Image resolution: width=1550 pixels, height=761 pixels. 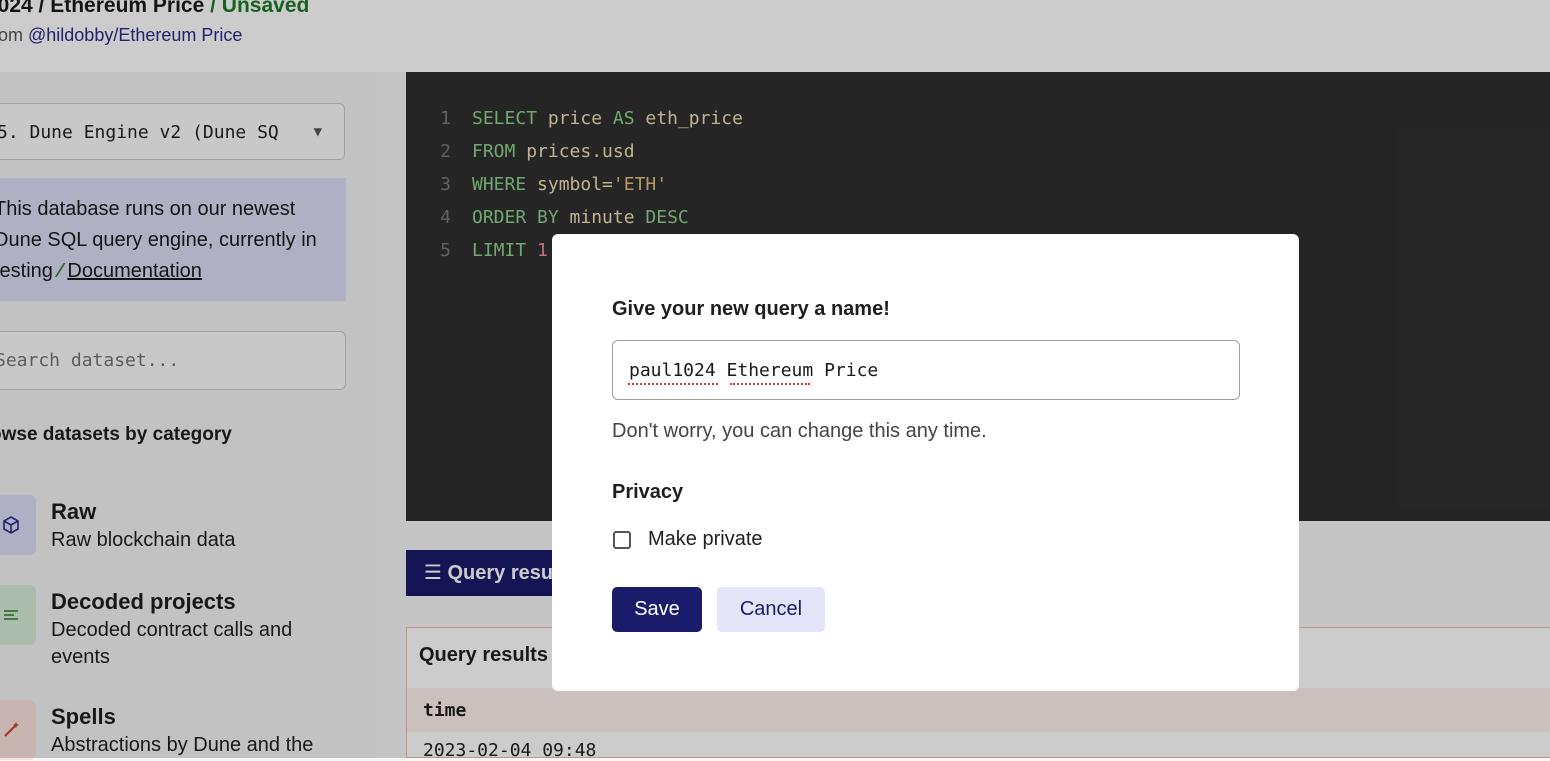 I want to click on dialog-title: Give your new query a name!, so click(x=751, y=309).